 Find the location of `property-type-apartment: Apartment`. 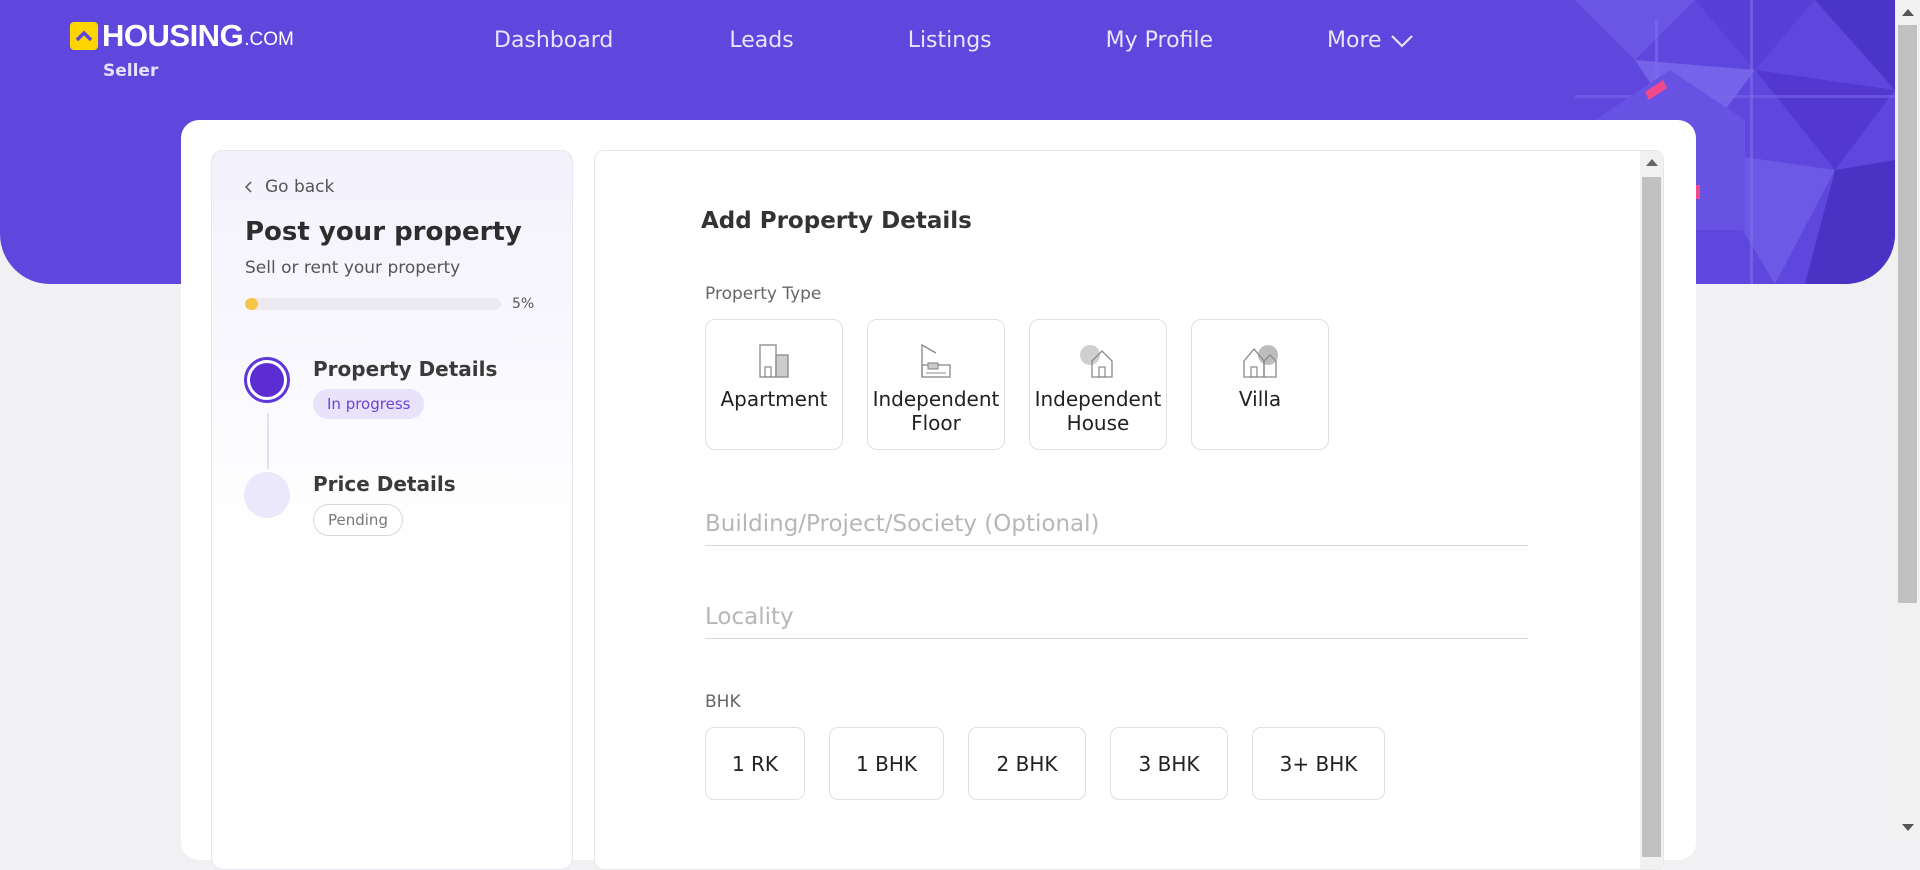

property-type-apartment: Apartment is located at coordinates (774, 384).